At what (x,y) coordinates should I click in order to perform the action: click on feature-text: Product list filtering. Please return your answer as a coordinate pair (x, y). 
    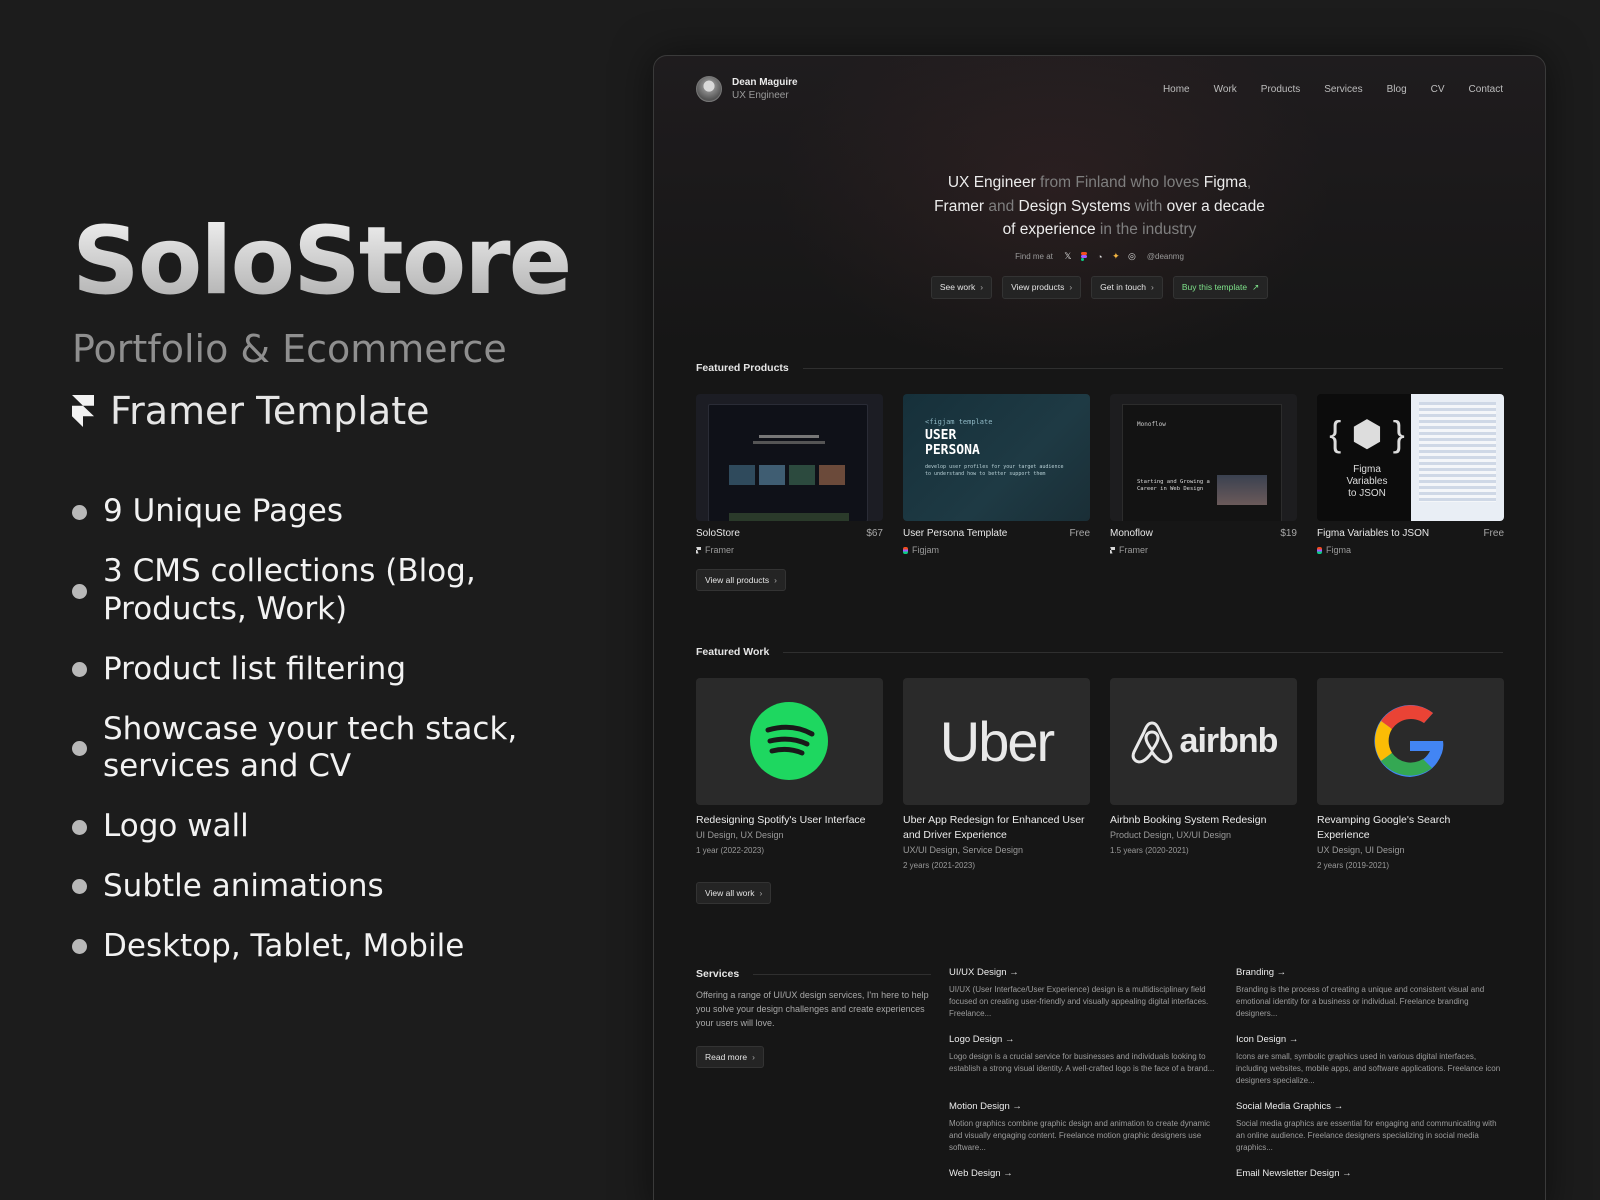
    Looking at the image, I should click on (254, 668).